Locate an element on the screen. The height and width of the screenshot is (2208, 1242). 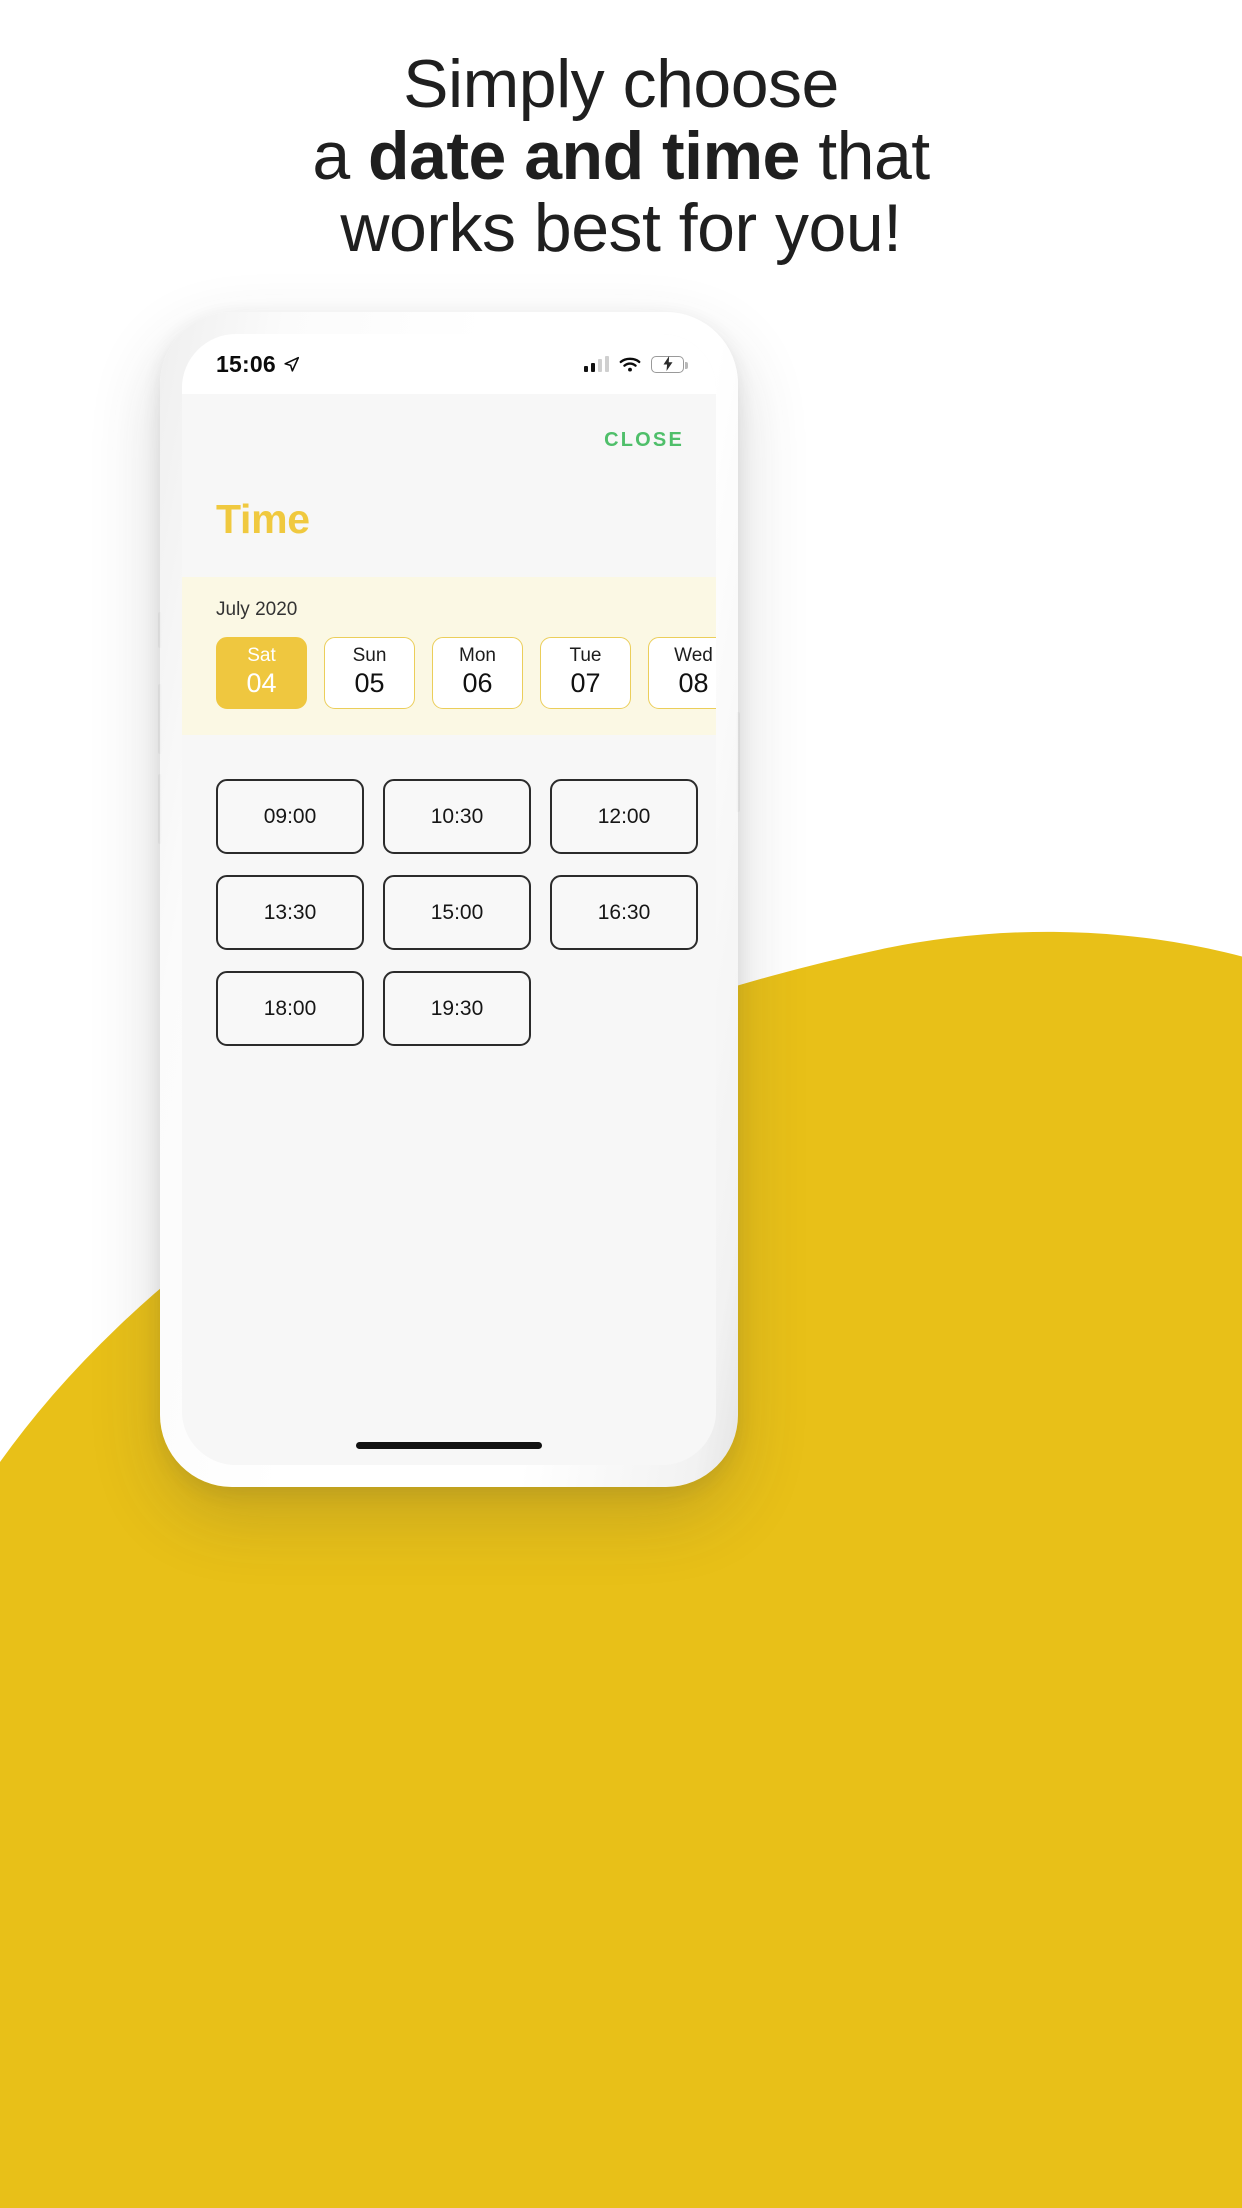
date-chip-day: 06 is located at coordinates (477, 683).